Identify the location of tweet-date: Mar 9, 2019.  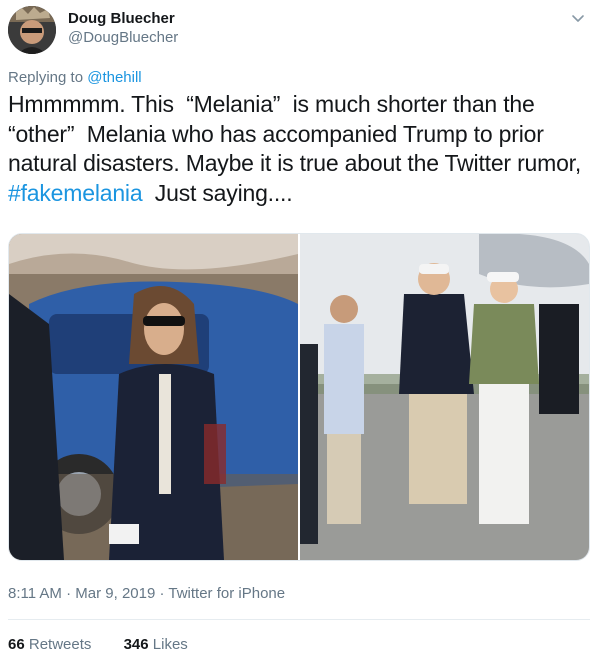
(115, 593).